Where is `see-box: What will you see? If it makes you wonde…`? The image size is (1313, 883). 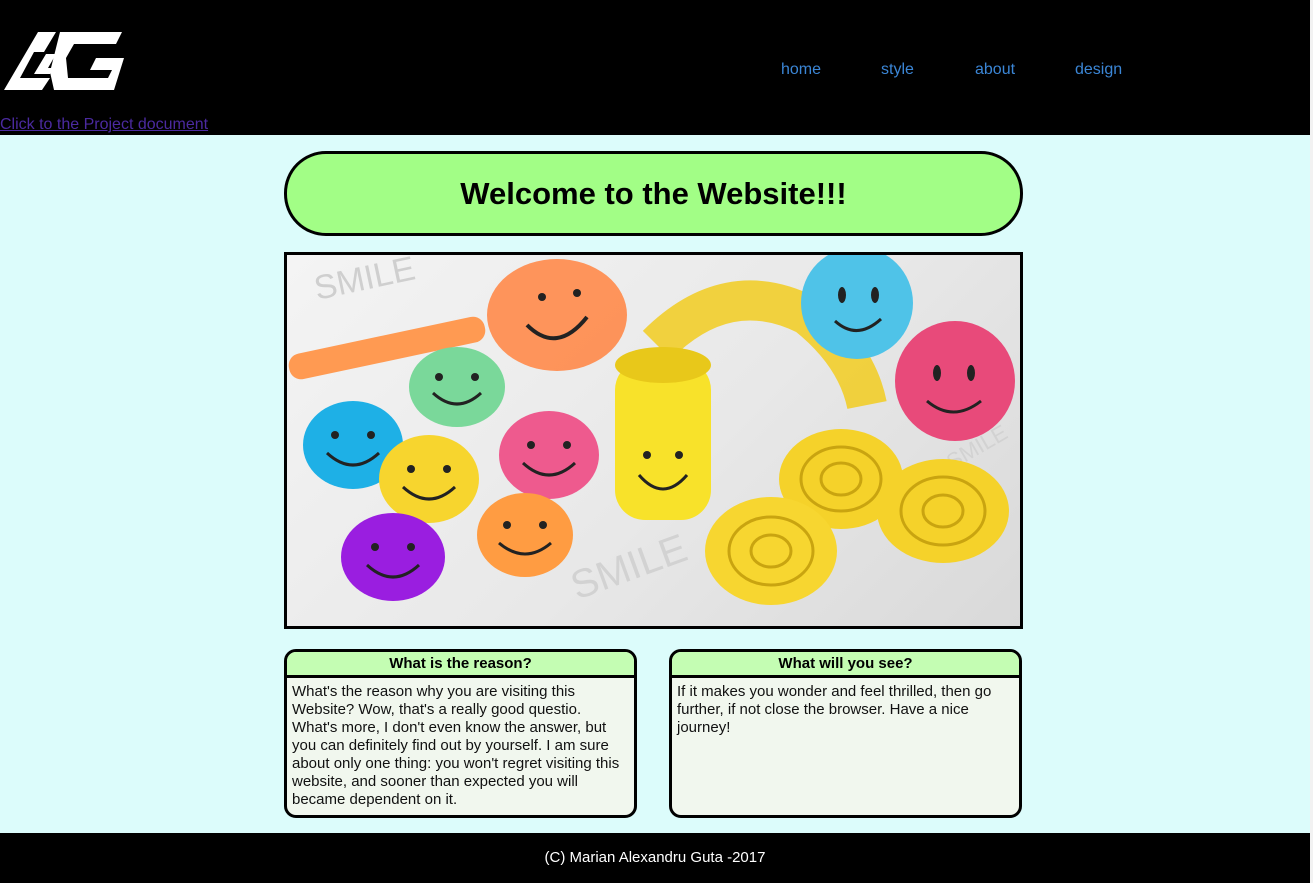
see-box: What will you see? If it makes you wonde… is located at coordinates (845, 733).